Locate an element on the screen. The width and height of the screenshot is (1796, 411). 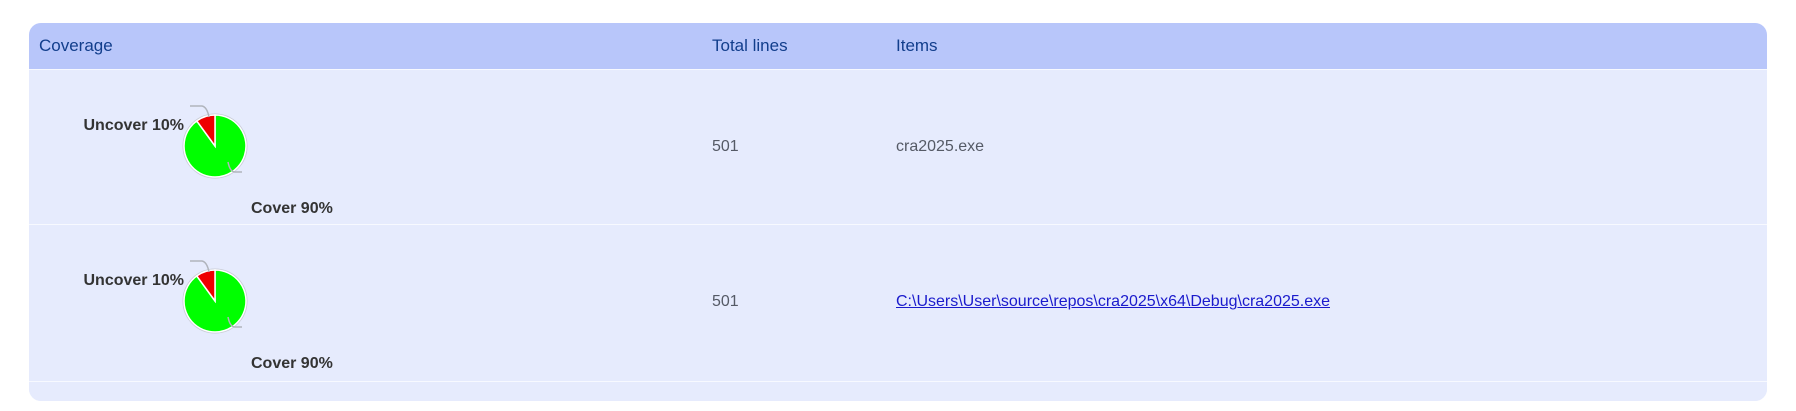
header-items: Items is located at coordinates (917, 45).